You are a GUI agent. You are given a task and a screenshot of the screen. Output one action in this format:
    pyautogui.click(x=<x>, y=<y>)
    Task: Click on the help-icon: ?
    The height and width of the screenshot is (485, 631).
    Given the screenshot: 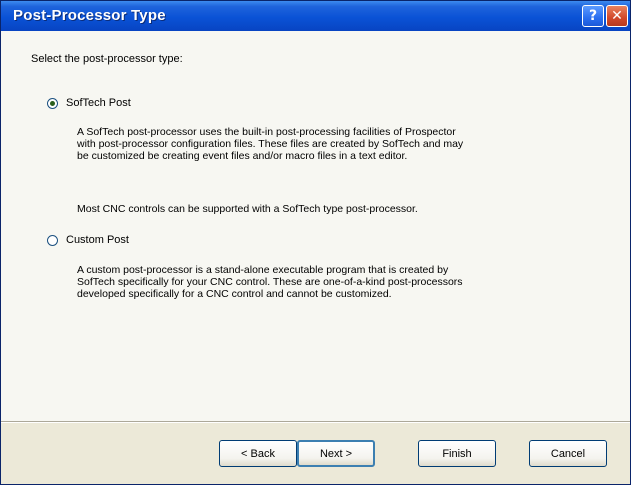 What is the action you would take?
    pyautogui.click(x=593, y=16)
    